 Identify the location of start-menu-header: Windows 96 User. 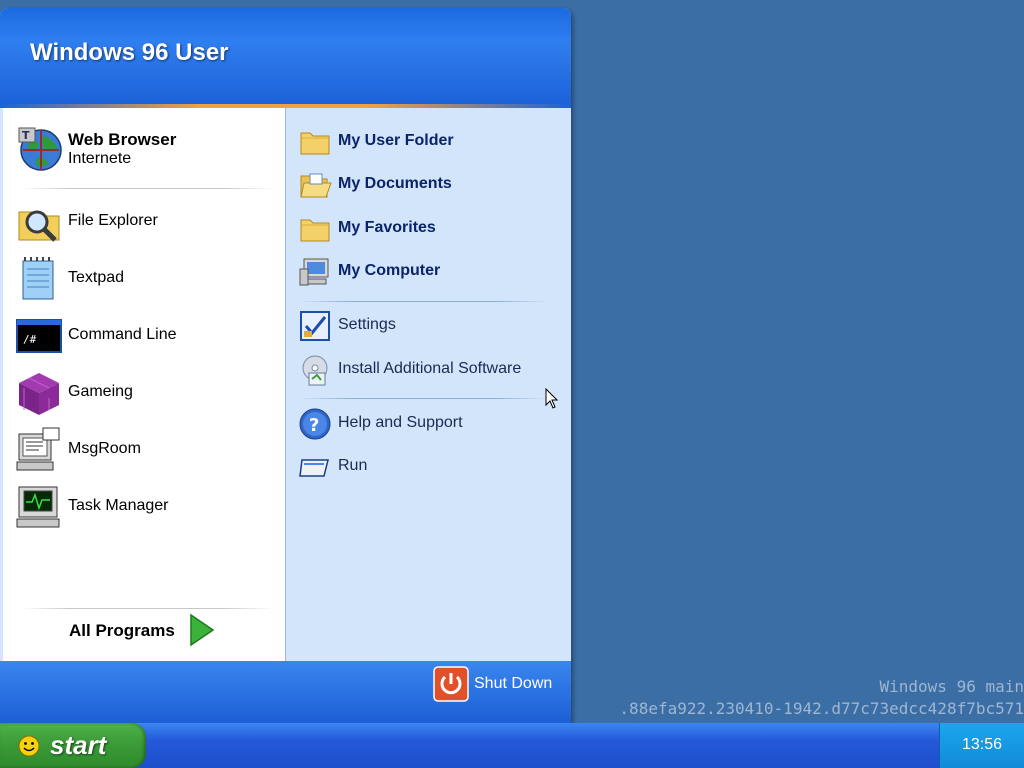
(285, 56).